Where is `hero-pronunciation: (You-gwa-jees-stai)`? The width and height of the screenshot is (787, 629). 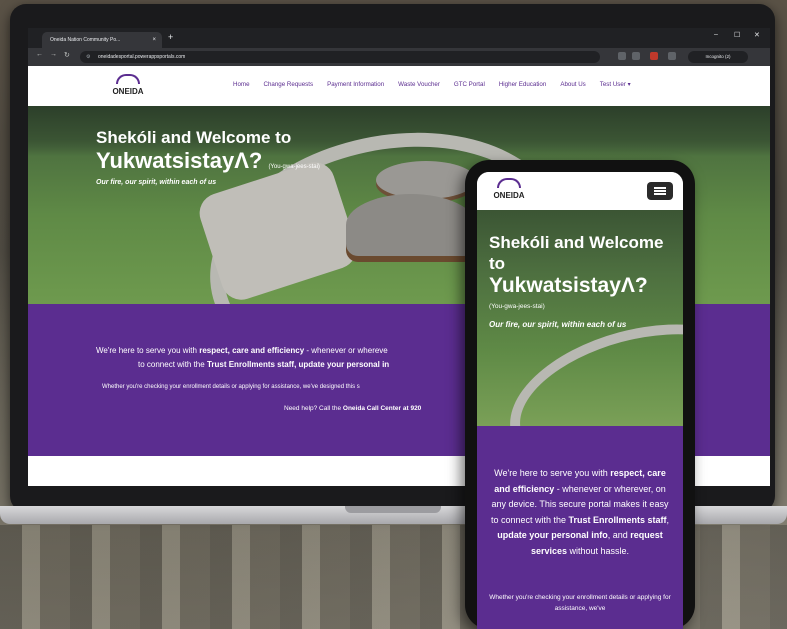
hero-pronunciation: (You-gwa-jees-stai) is located at coordinates (294, 167).